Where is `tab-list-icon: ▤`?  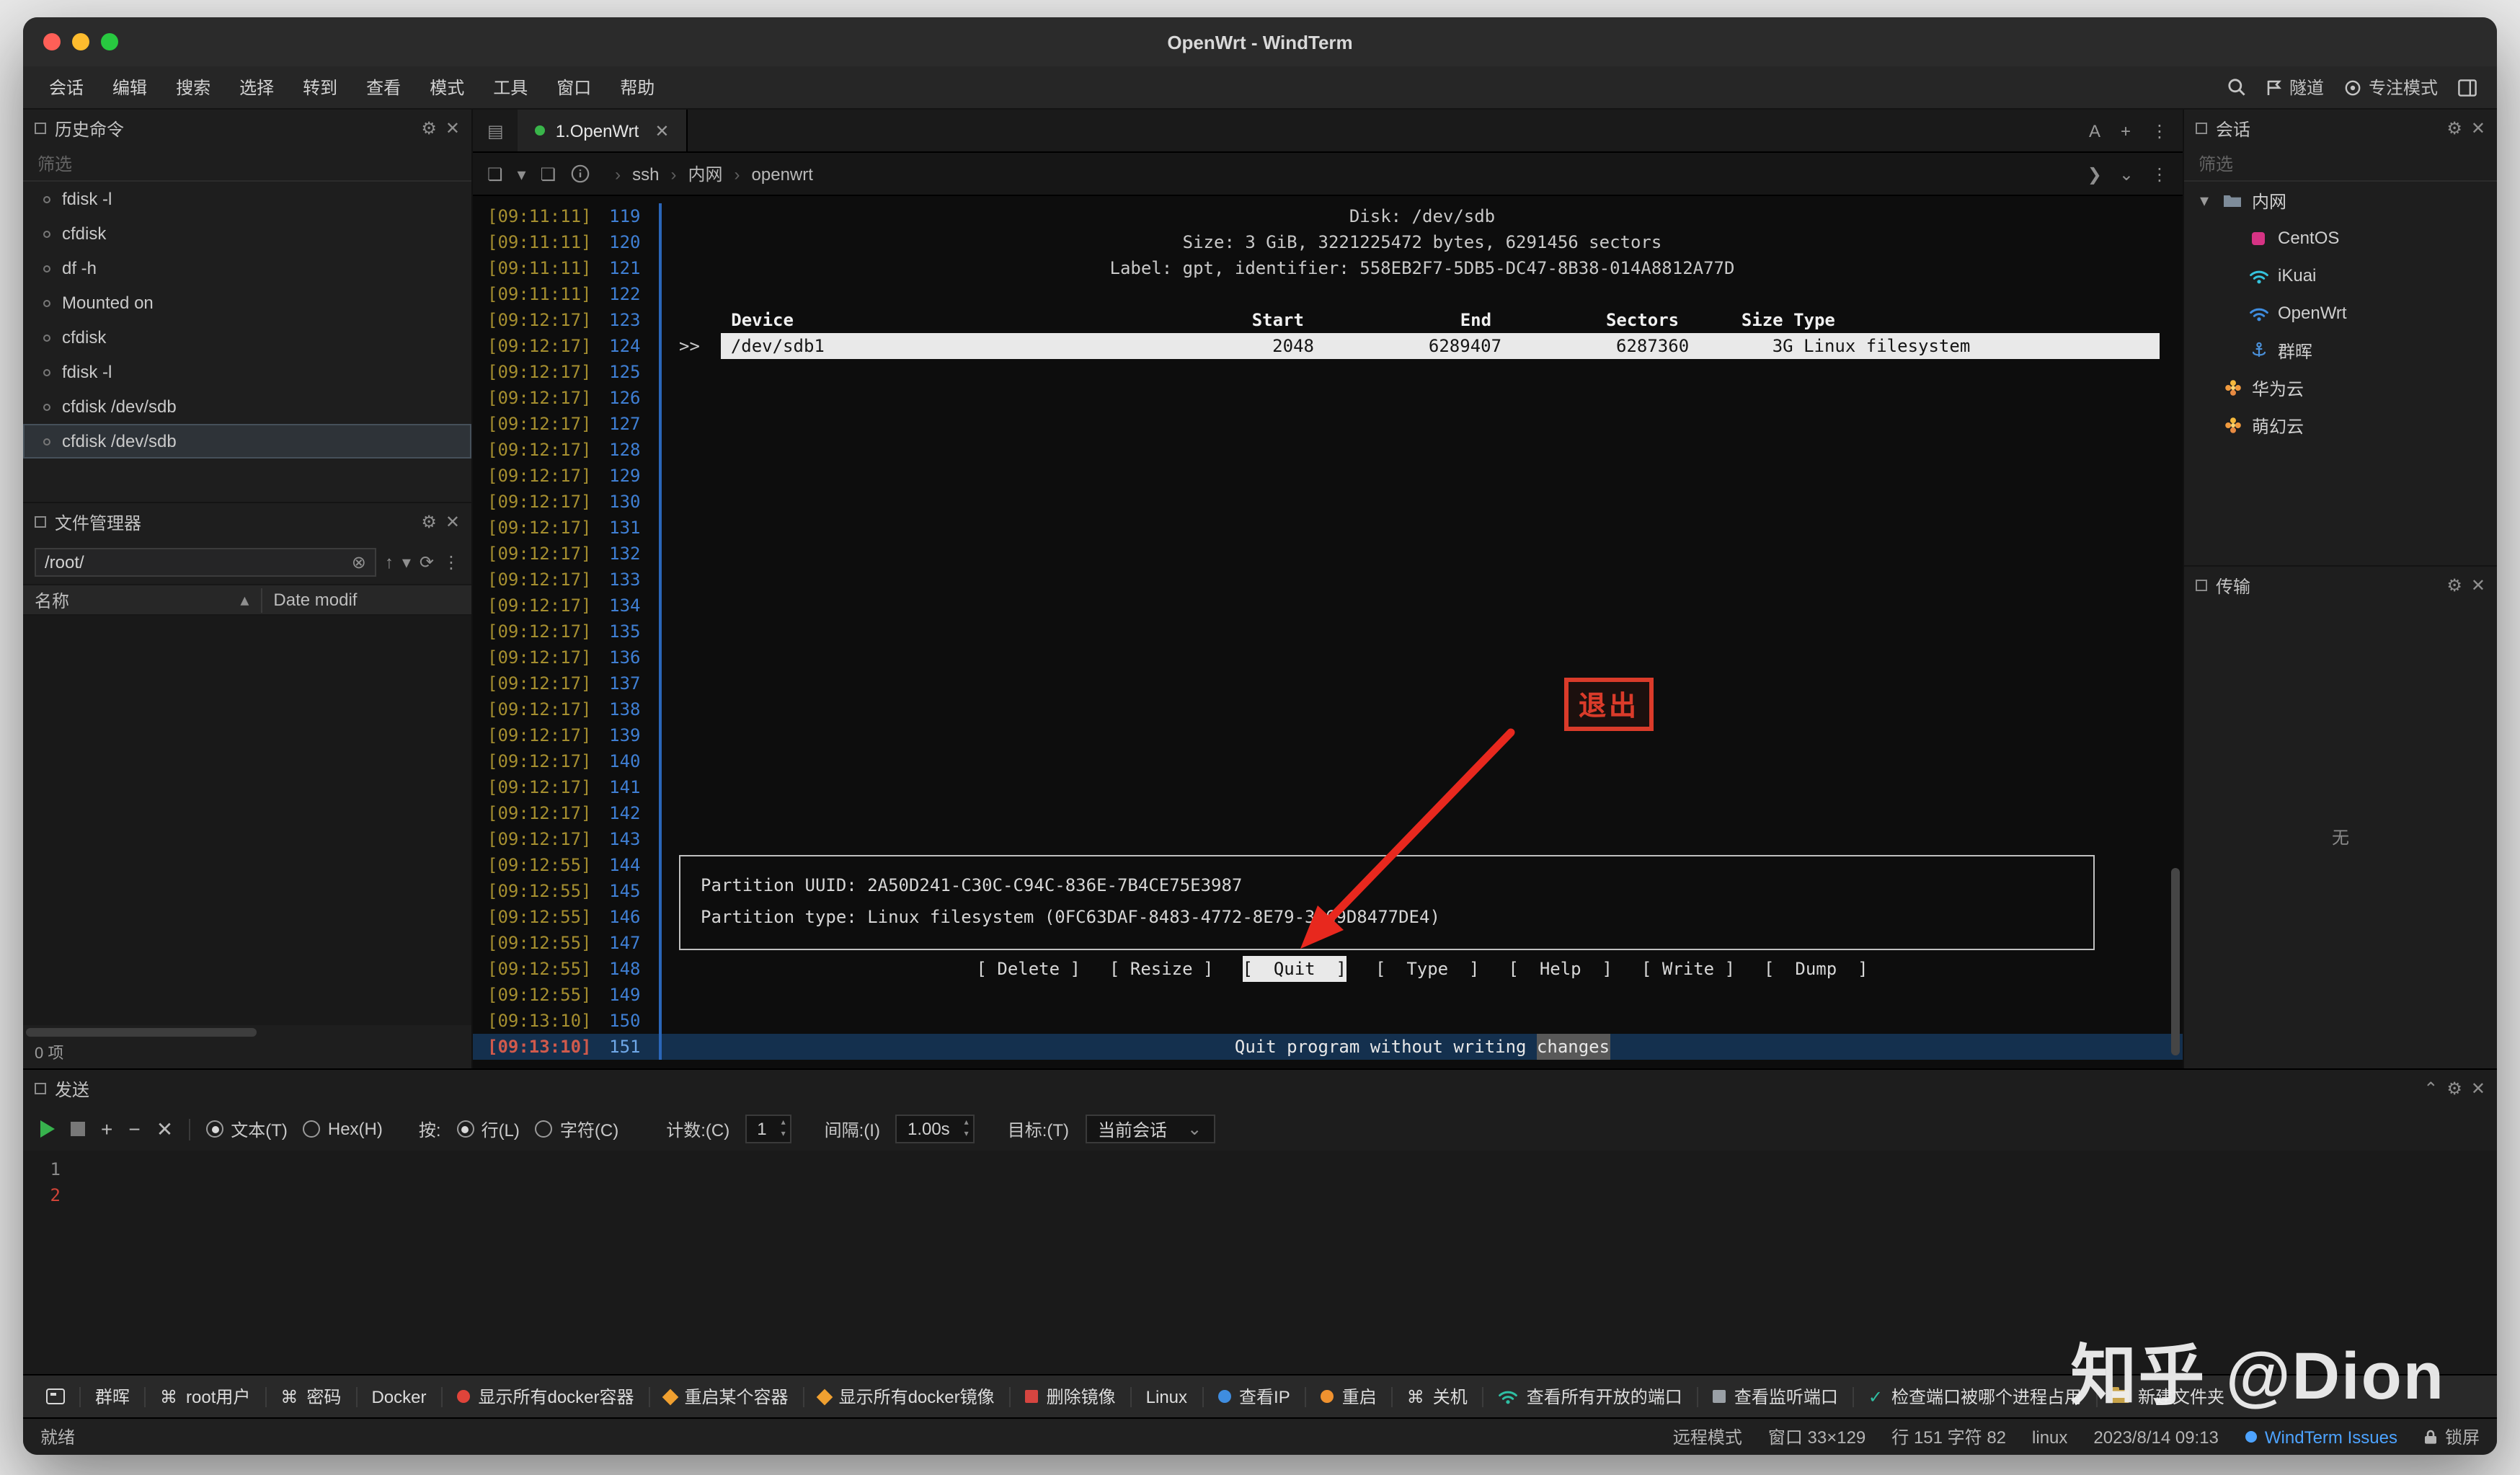 tab-list-icon: ▤ is located at coordinates (495, 130).